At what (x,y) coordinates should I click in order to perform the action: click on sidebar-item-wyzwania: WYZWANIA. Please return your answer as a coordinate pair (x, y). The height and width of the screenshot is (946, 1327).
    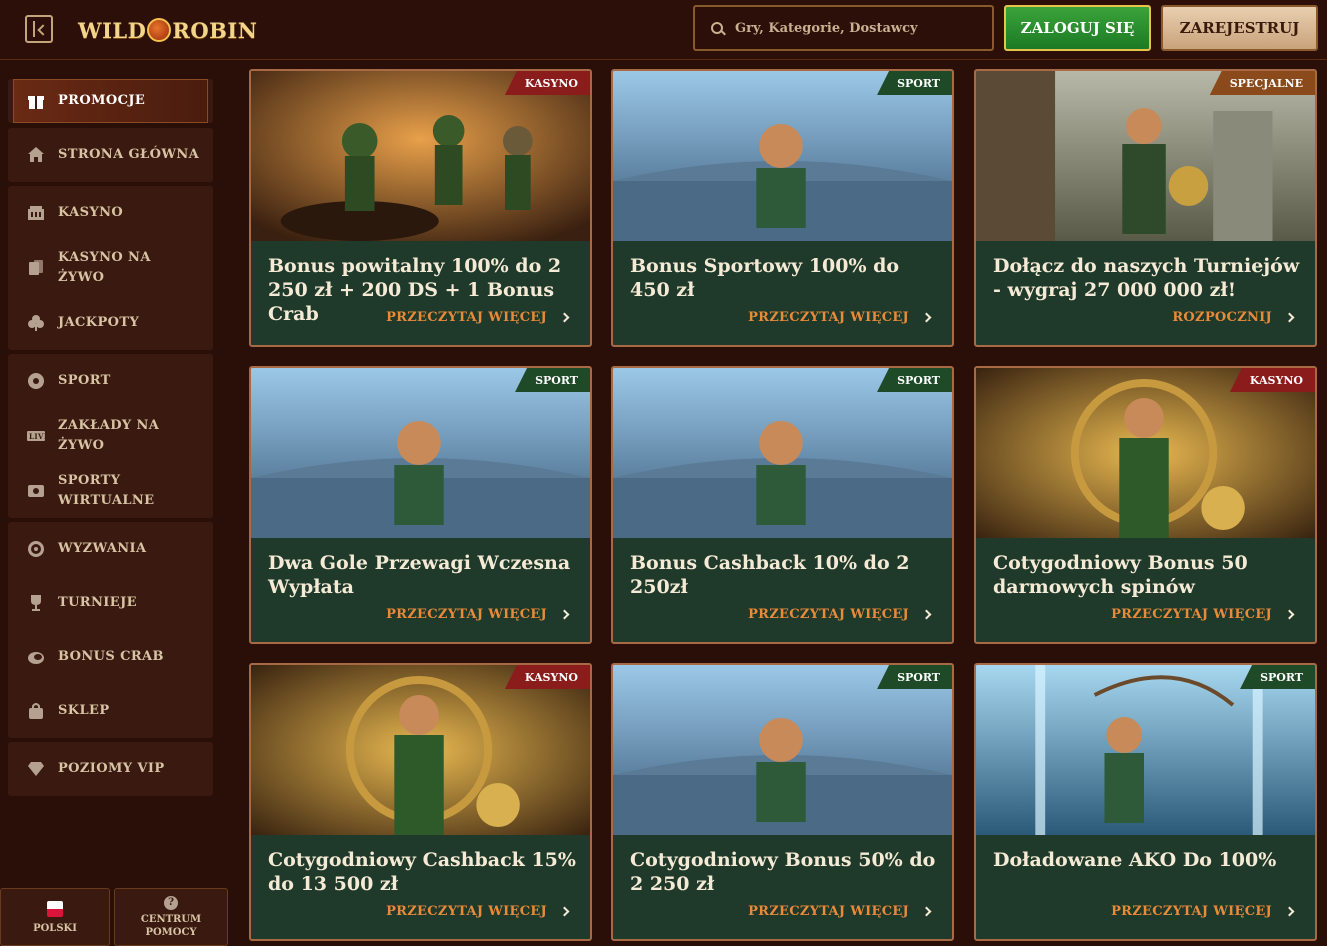
    Looking at the image, I should click on (110, 549).